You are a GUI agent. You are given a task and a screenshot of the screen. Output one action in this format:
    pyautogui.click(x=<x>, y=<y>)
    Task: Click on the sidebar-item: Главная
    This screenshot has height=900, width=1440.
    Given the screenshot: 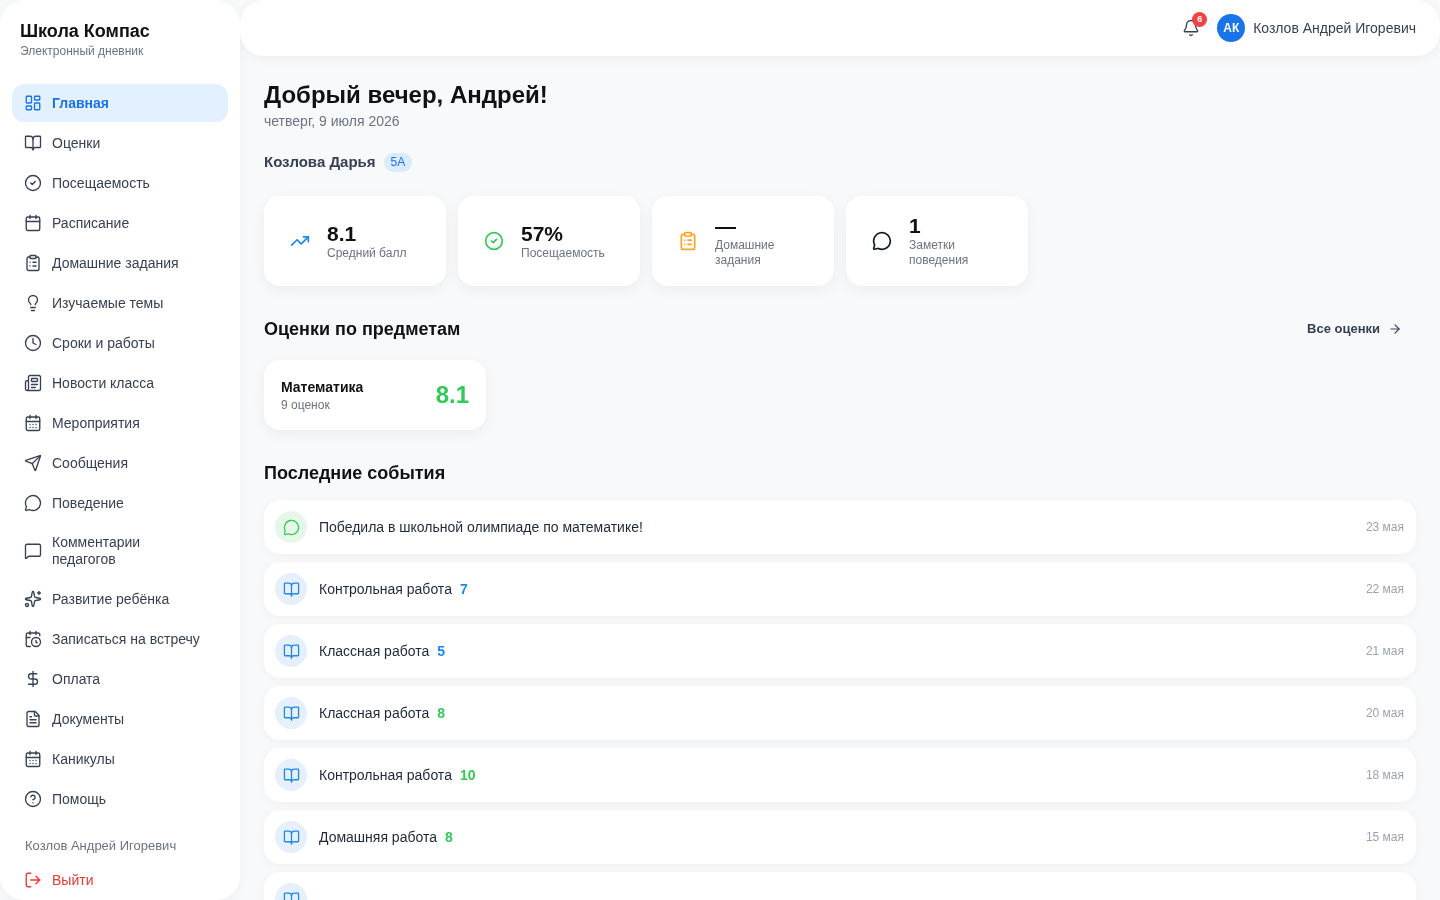 What is the action you would take?
    pyautogui.click(x=120, y=103)
    